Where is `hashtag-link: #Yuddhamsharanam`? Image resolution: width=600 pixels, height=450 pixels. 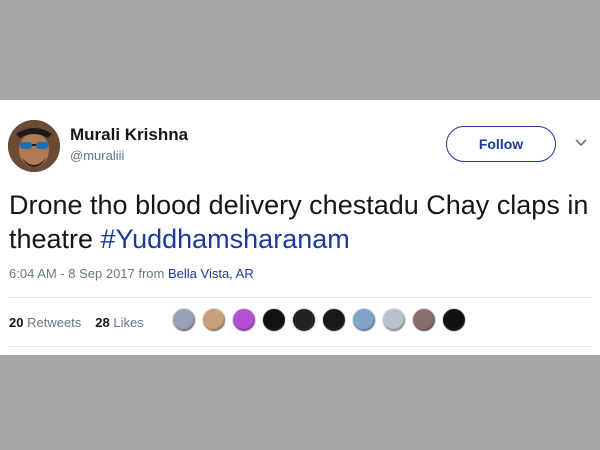
hashtag-link: #Yuddhamsharanam is located at coordinates (225, 239).